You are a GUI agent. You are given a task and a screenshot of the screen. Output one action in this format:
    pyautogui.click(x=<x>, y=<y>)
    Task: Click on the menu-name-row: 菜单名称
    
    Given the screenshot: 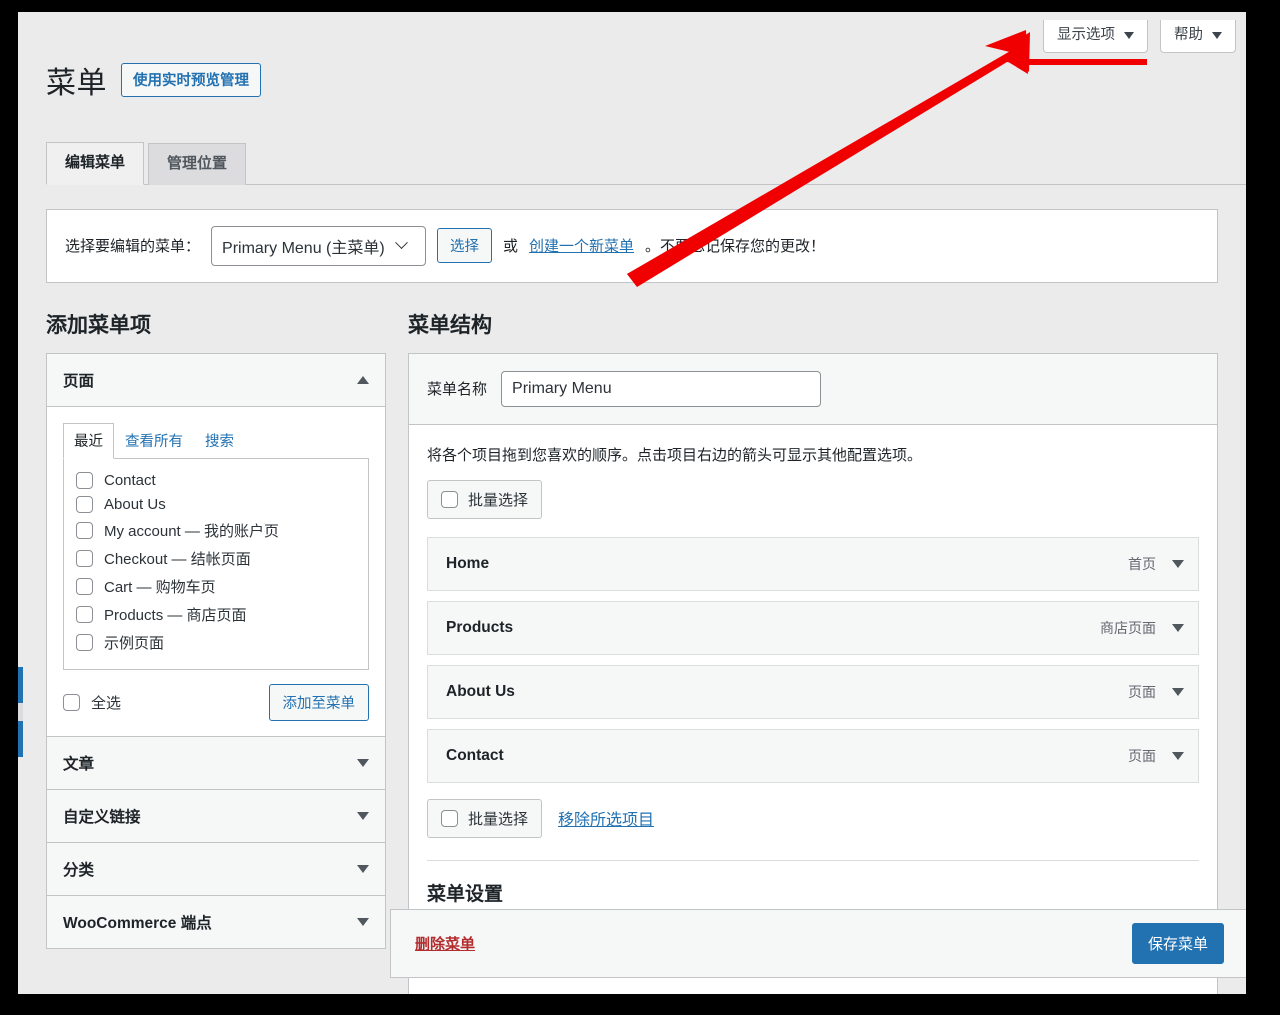 What is the action you would take?
    pyautogui.click(x=813, y=389)
    